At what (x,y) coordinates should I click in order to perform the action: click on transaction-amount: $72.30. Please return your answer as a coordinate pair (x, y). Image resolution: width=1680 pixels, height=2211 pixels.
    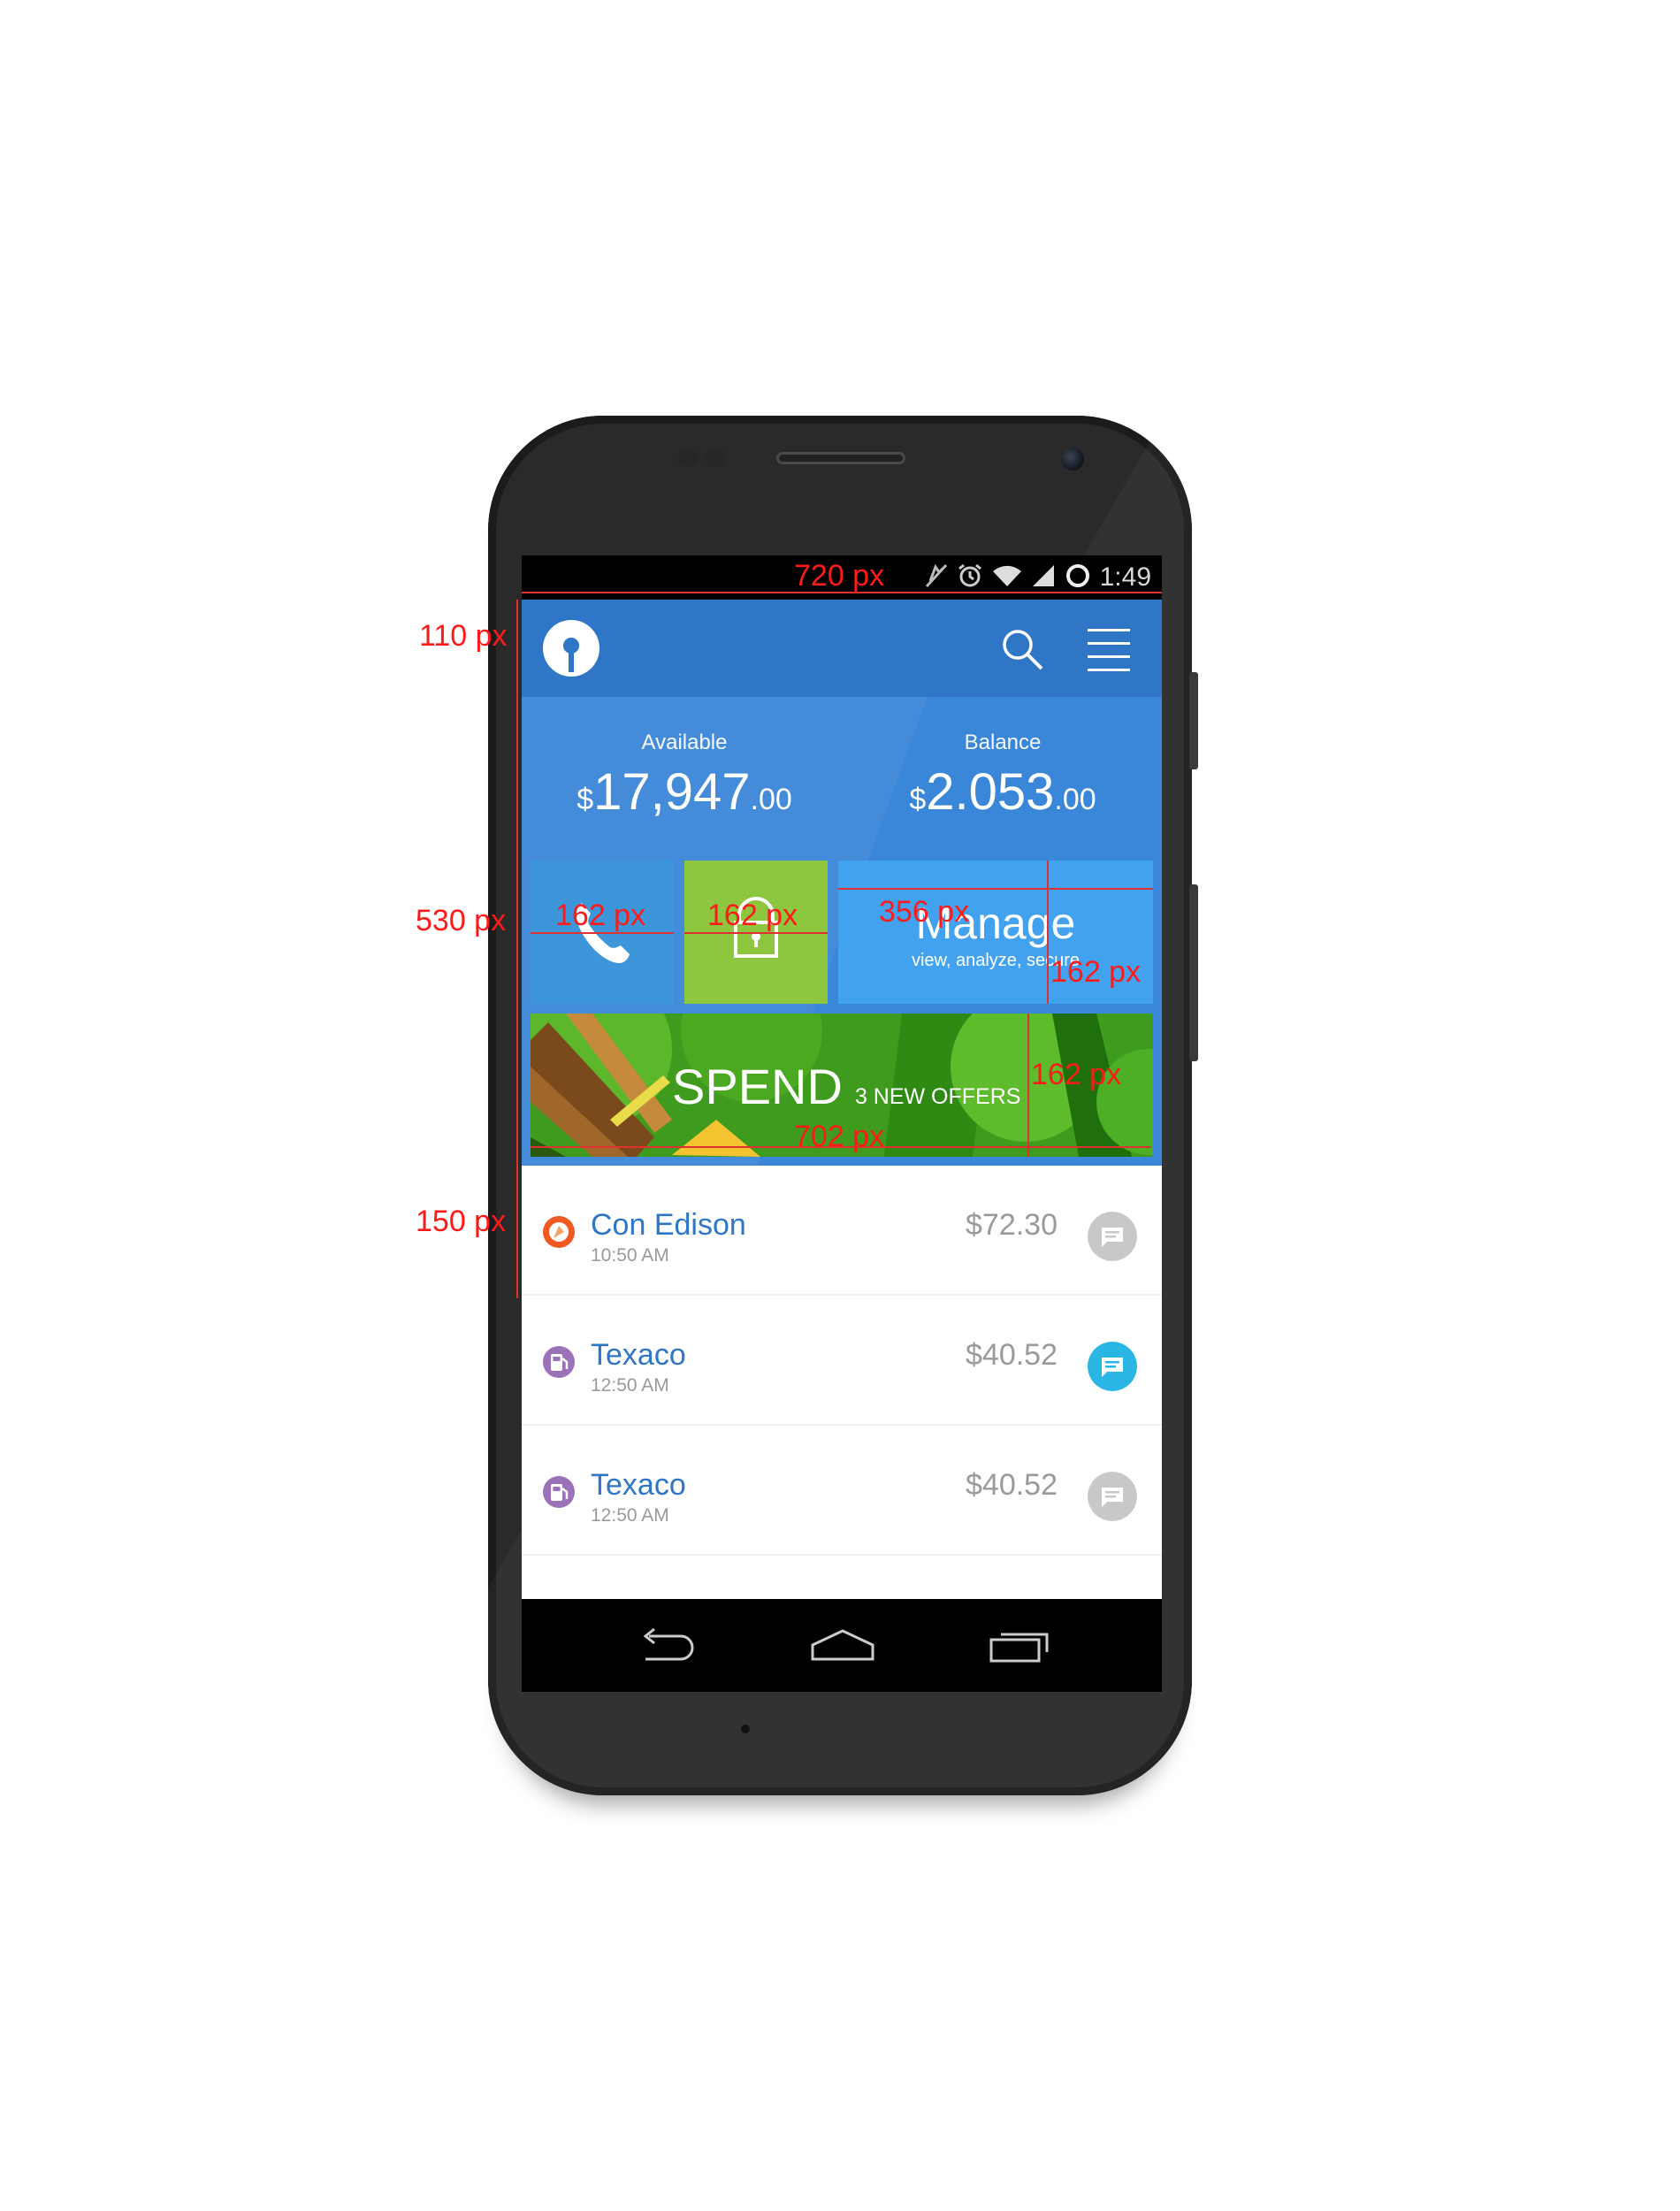
    Looking at the image, I should click on (1012, 1225).